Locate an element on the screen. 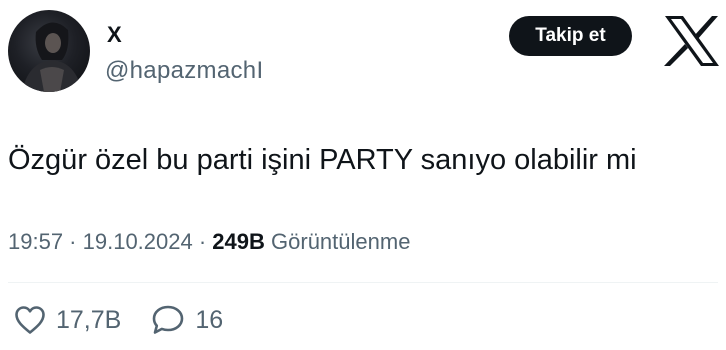  heart-icon is located at coordinates (30, 320).